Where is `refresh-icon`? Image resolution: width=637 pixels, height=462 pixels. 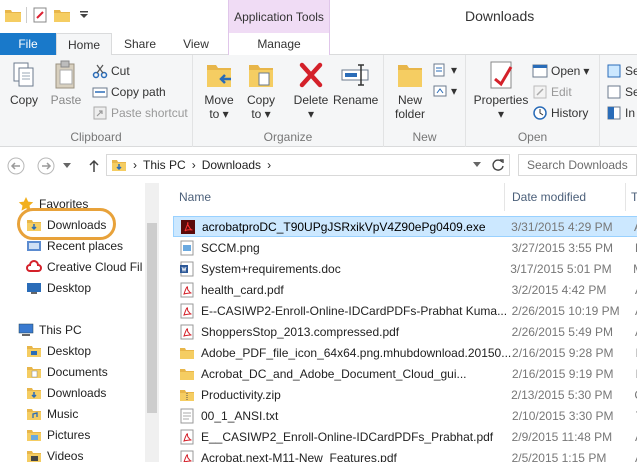 refresh-icon is located at coordinates (498, 165).